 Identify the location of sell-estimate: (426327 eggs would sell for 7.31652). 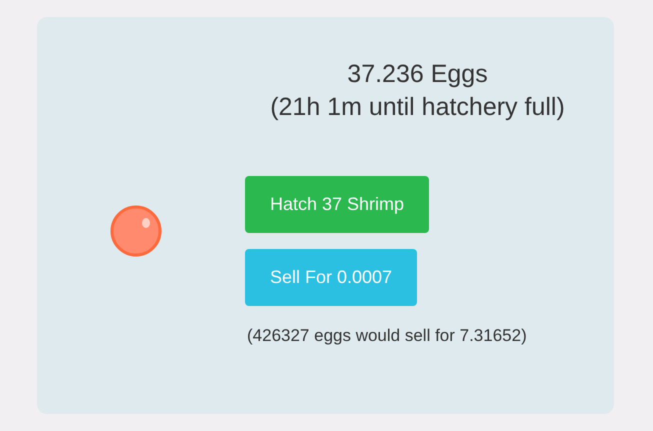
(387, 336).